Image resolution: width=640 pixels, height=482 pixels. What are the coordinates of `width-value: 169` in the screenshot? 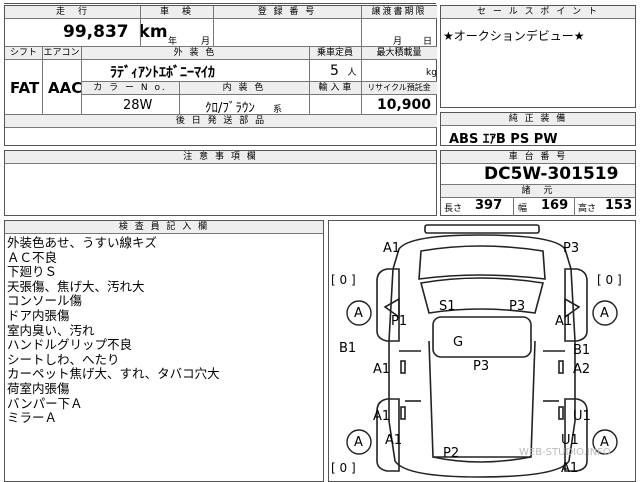 It's located at (555, 205).